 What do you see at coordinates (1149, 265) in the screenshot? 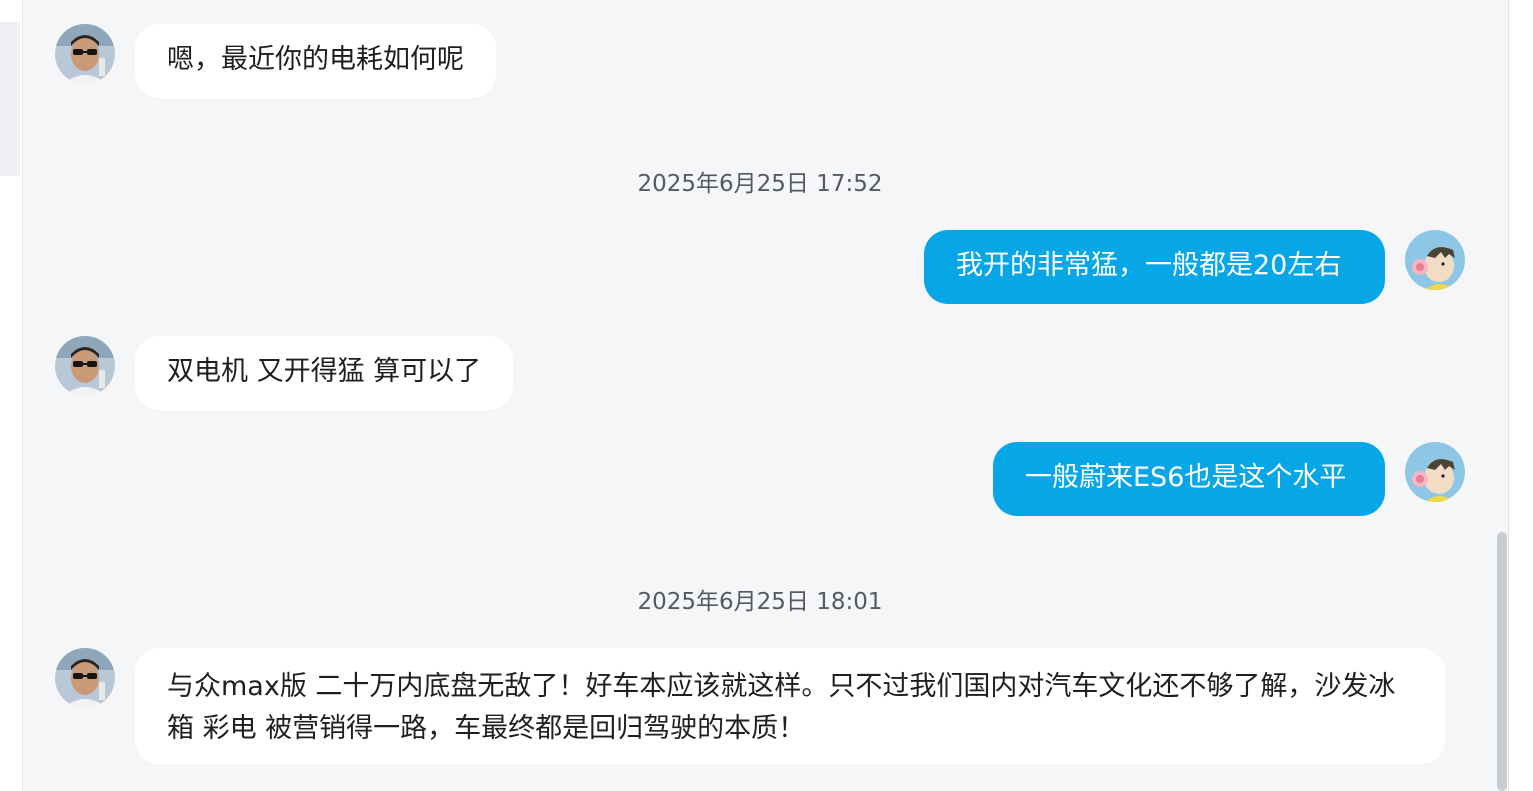
I see `message-text: 我开的非常猛，一般都是20左右` at bounding box center [1149, 265].